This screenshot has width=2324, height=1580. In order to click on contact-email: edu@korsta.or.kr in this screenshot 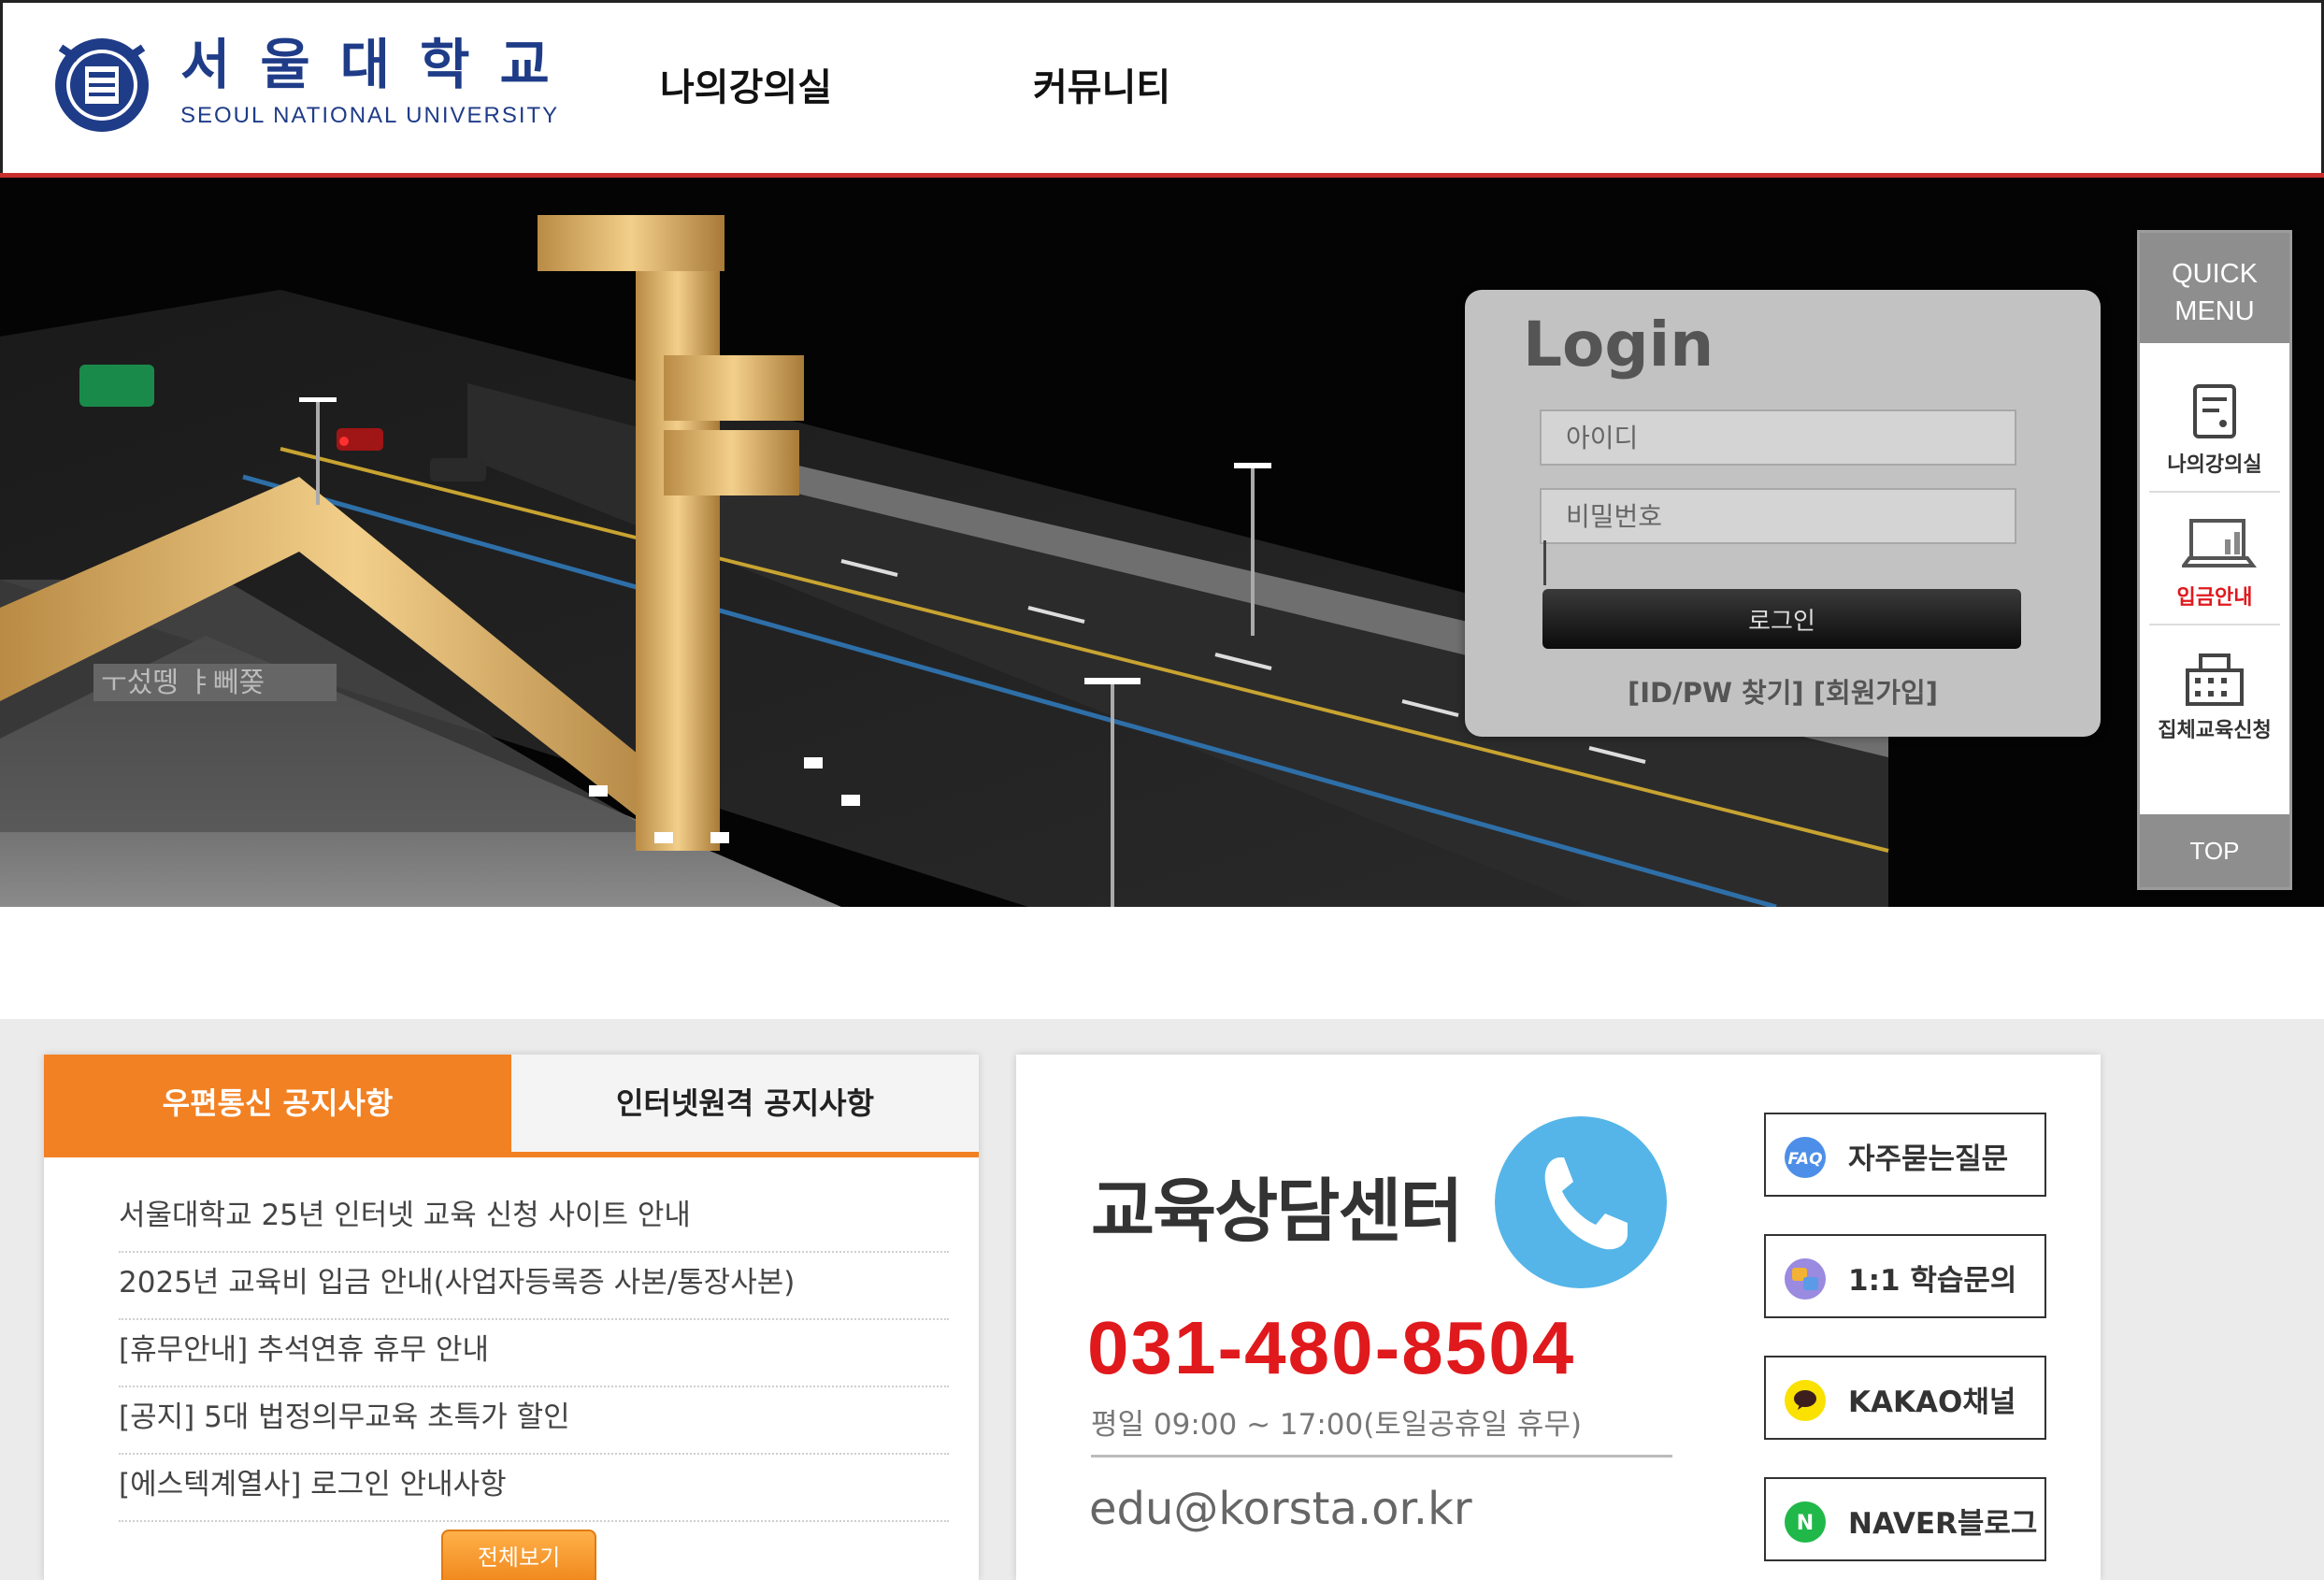, I will do `click(1281, 1509)`.